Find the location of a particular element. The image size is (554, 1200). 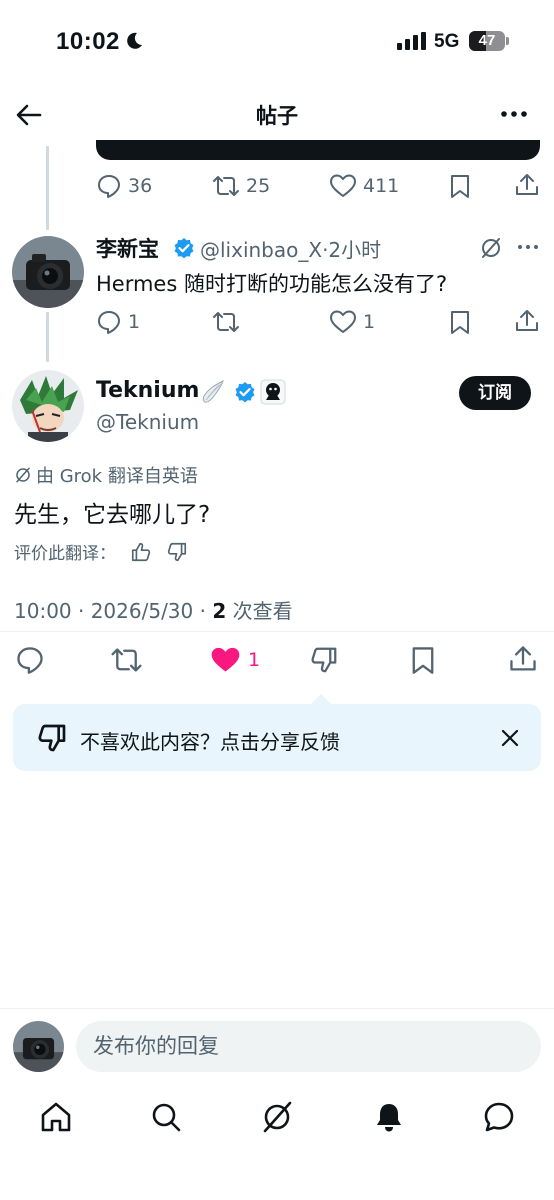

thumbs-up-icon is located at coordinates (141, 552).